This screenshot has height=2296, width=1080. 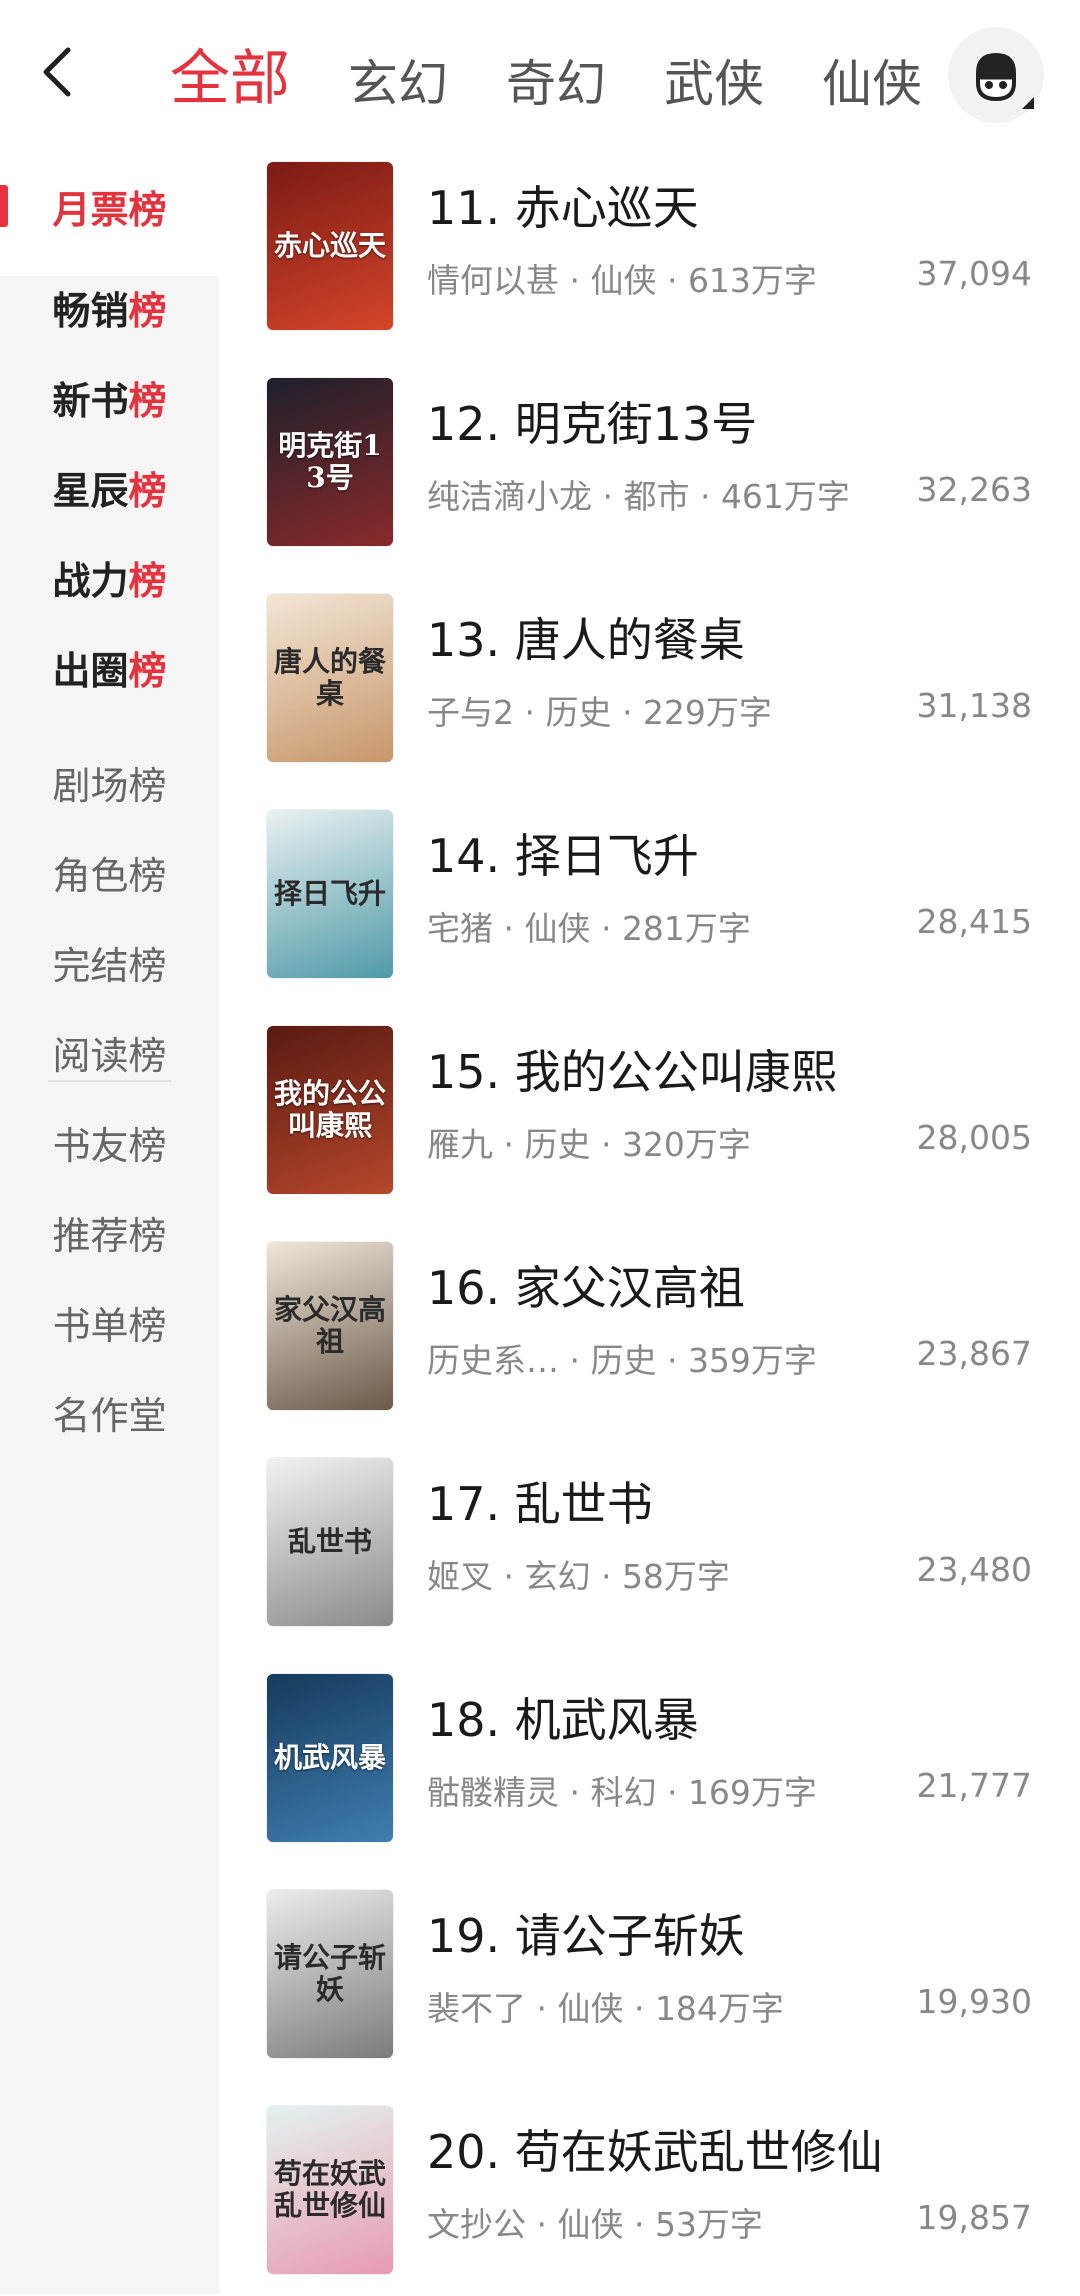 What do you see at coordinates (649, 892) in the screenshot?
I see `book-row: 择日飞升 14. 择日飞升宅猪 · 仙侠 · 281万字 28,415` at bounding box center [649, 892].